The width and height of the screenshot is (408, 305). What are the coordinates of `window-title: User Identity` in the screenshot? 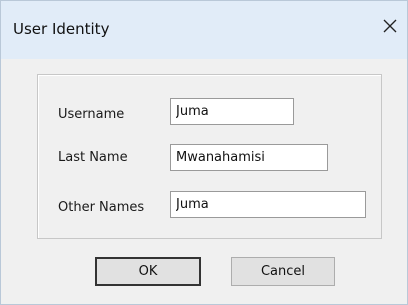 It's located at (61, 29).